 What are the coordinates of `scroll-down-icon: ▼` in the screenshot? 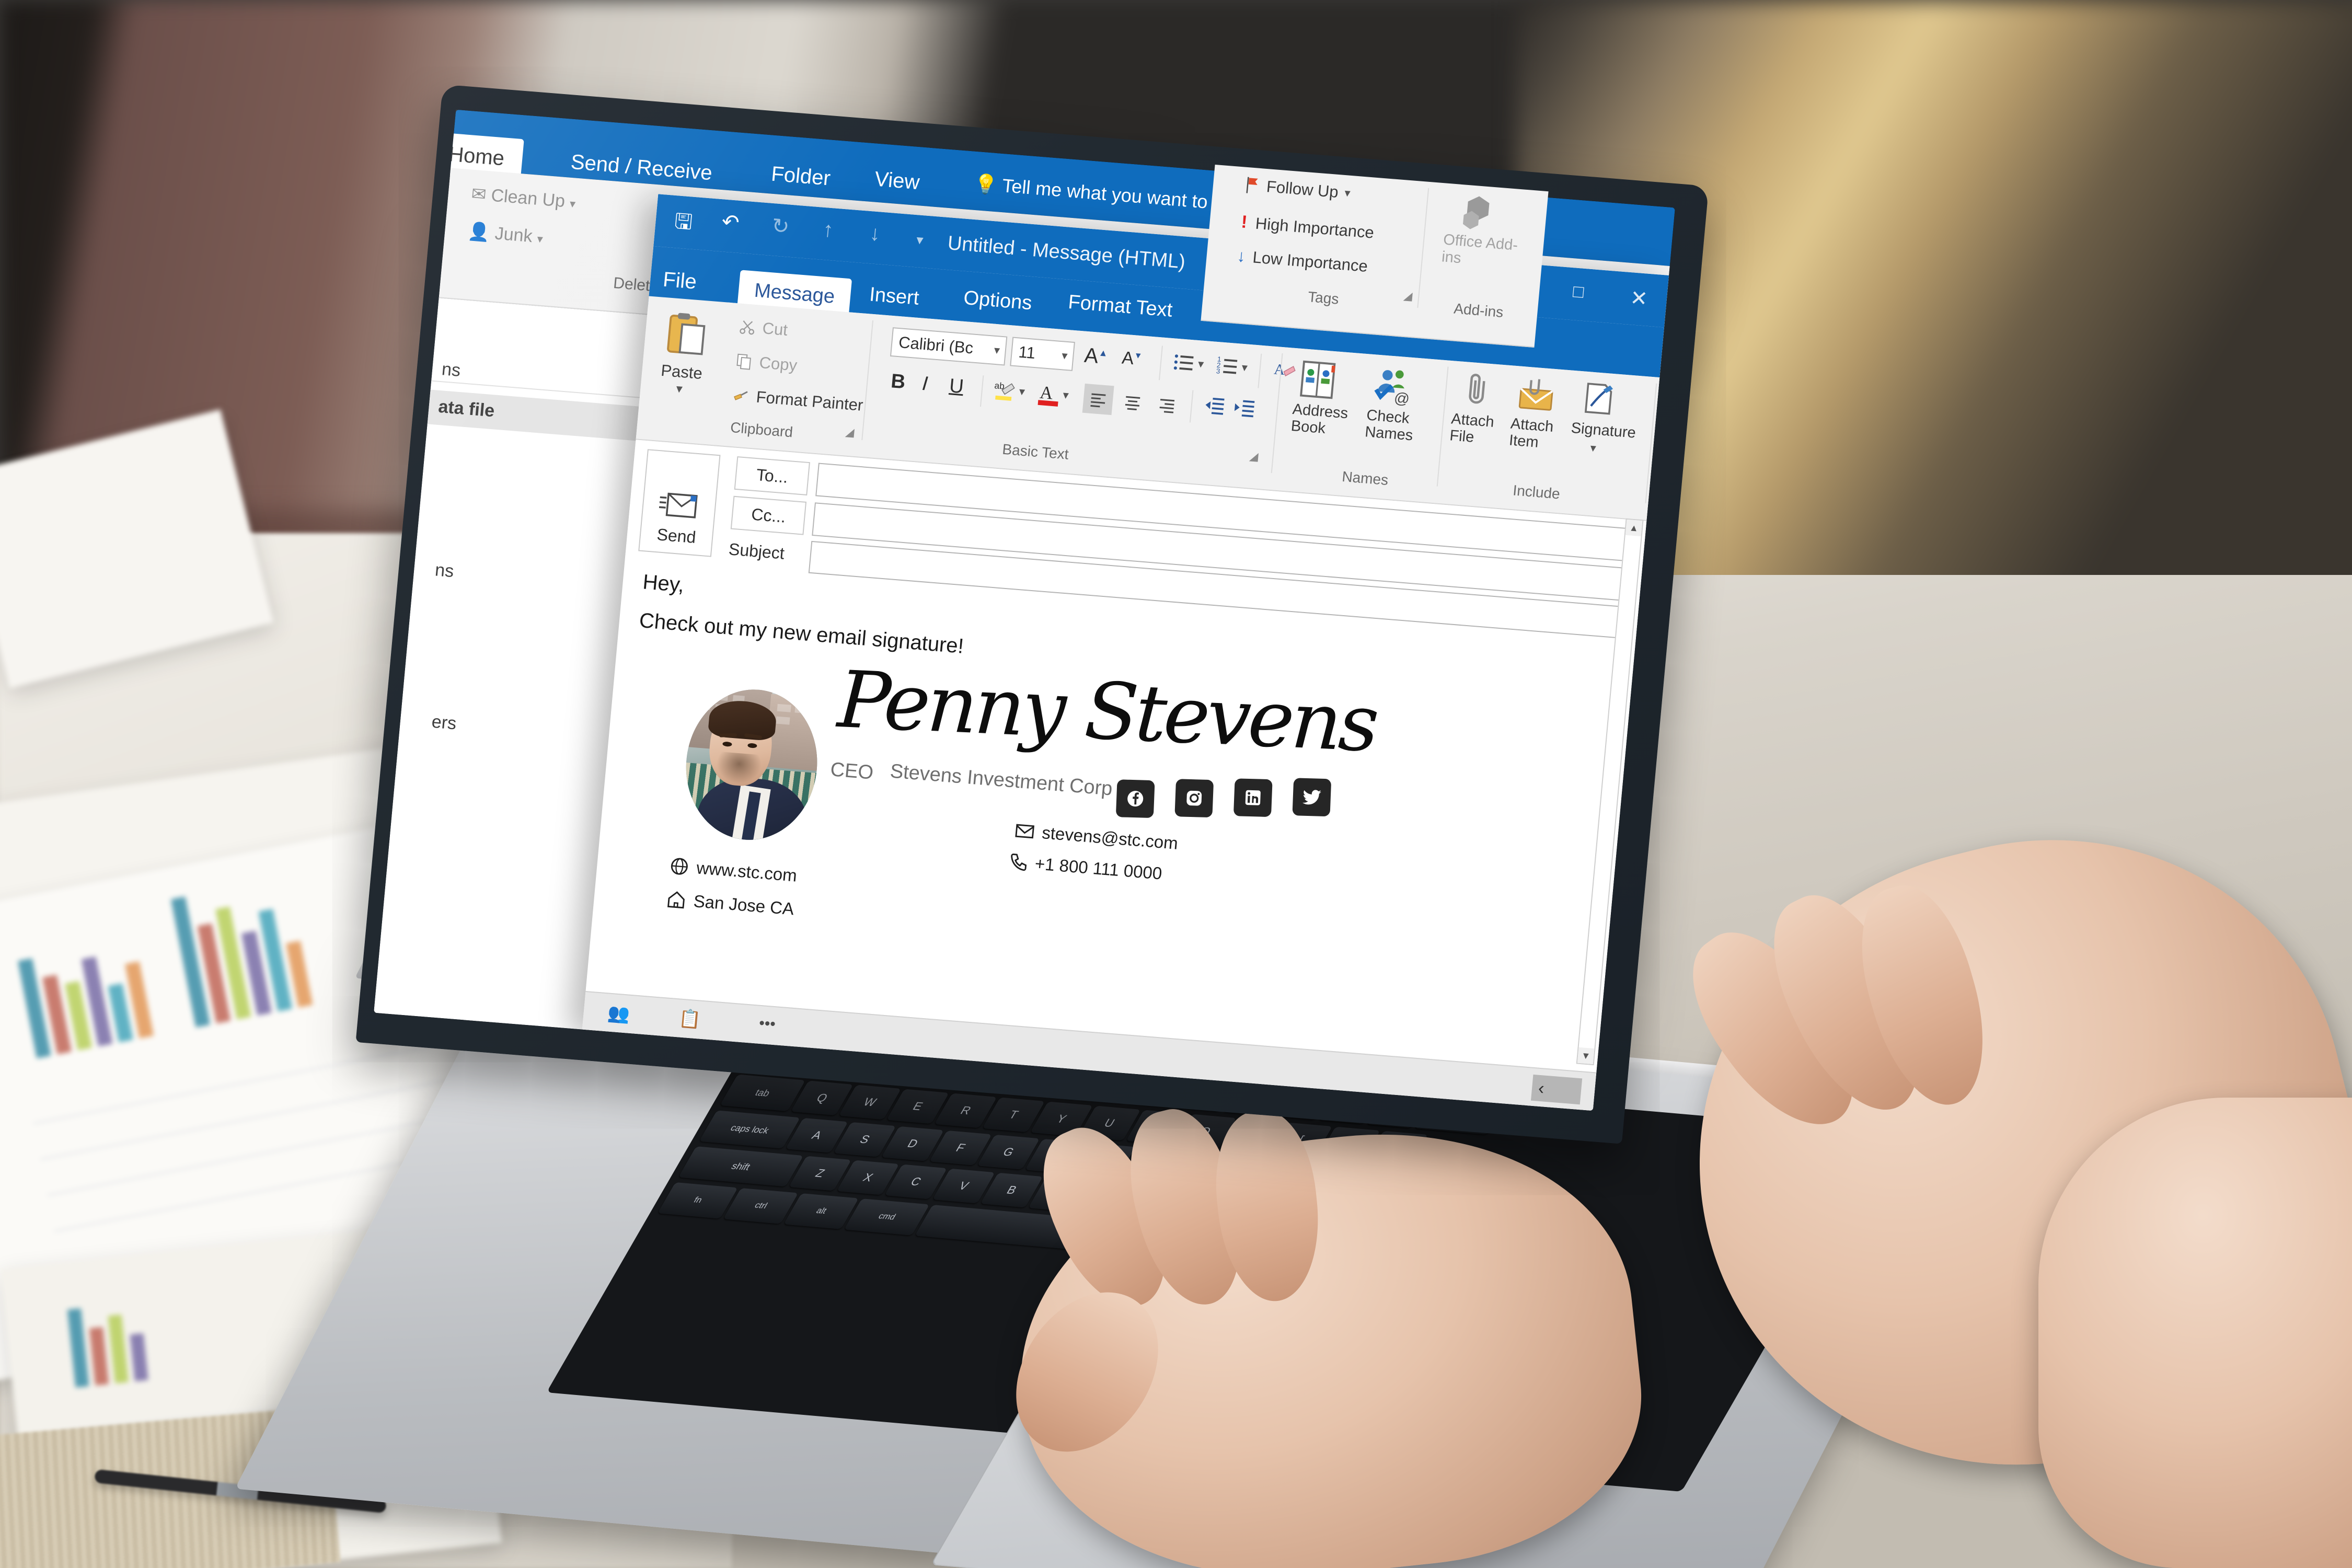 It's located at (1586, 1055).